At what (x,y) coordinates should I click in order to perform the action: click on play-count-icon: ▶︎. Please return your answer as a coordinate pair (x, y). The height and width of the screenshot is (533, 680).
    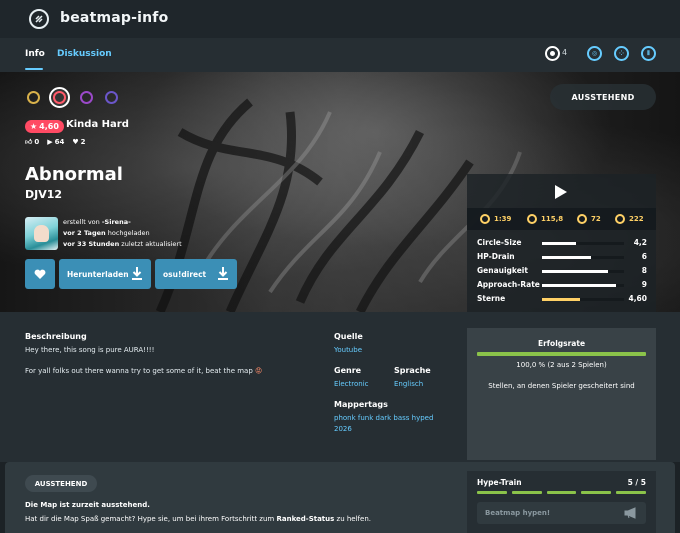
    Looking at the image, I should click on (50, 141).